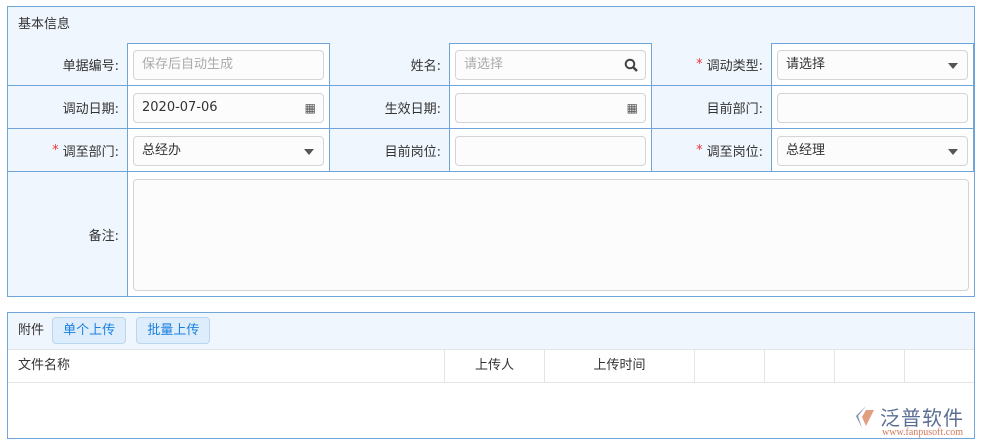 The height and width of the screenshot is (448, 982). Describe the element at coordinates (495, 366) in the screenshot. I see `column-uploader: 上传人` at that location.